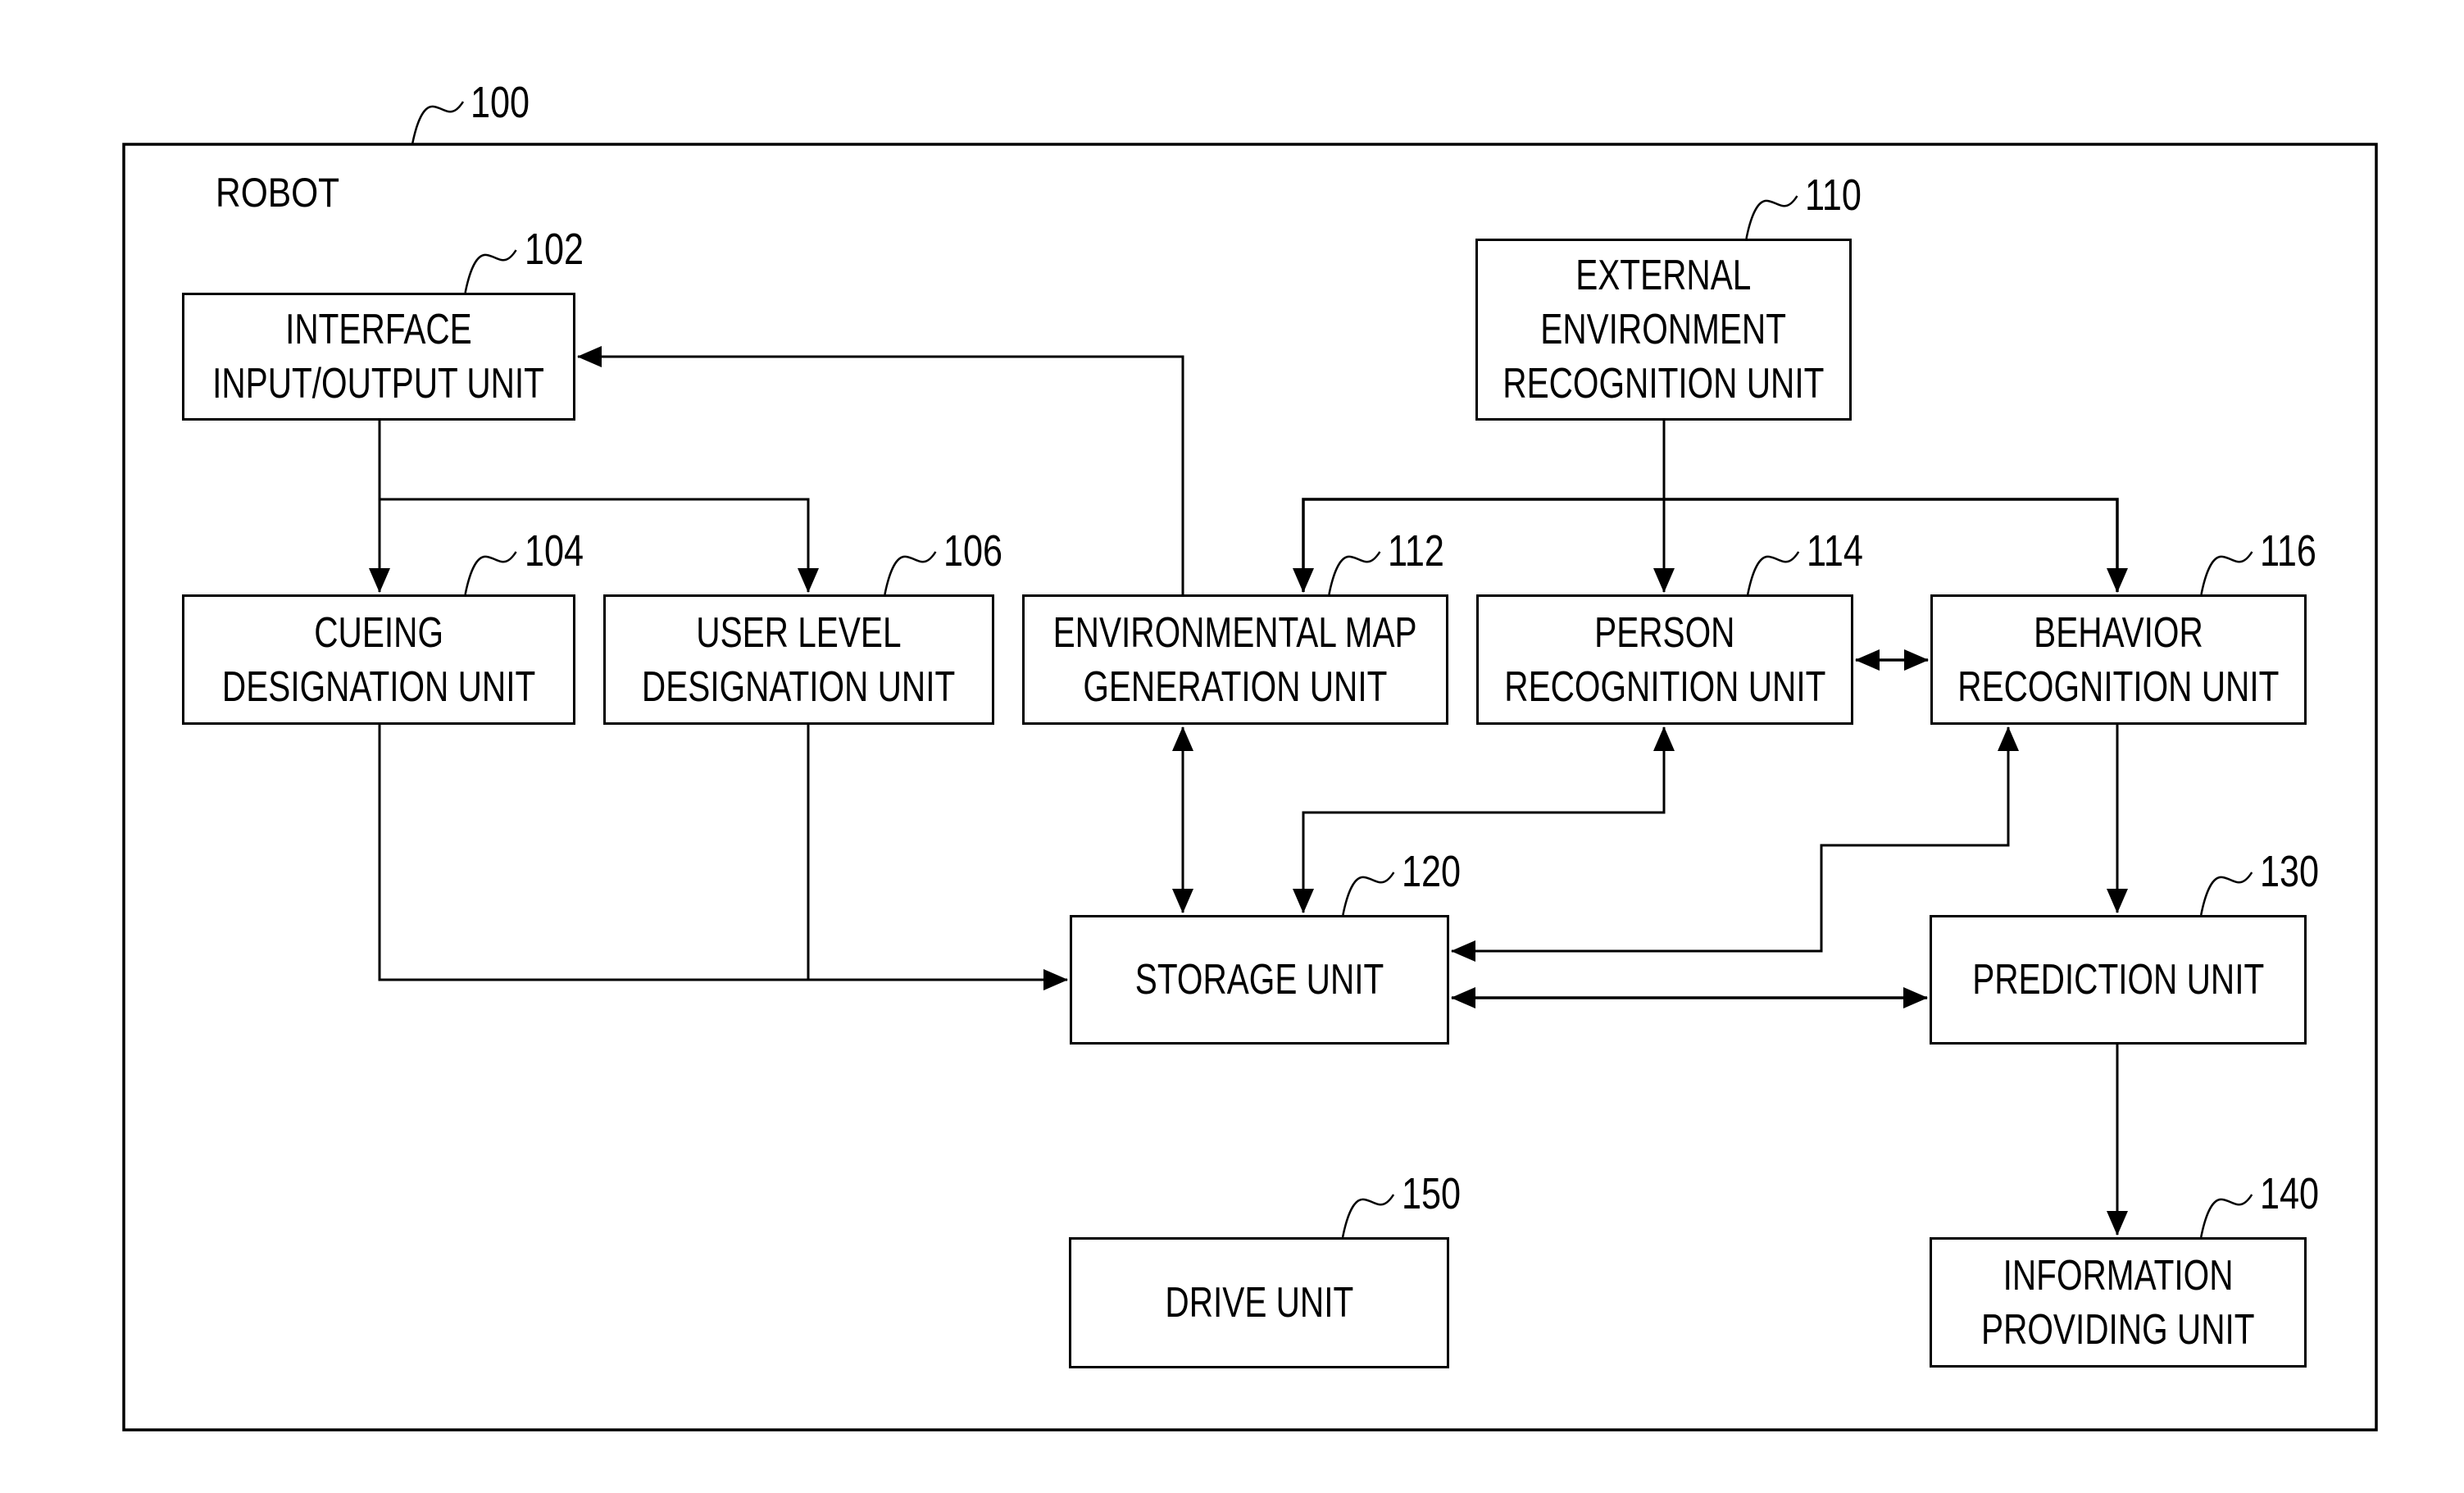 This screenshot has height=1493, width=2464. I want to click on arrowhead-into-behavior-top, so click(2117, 580).